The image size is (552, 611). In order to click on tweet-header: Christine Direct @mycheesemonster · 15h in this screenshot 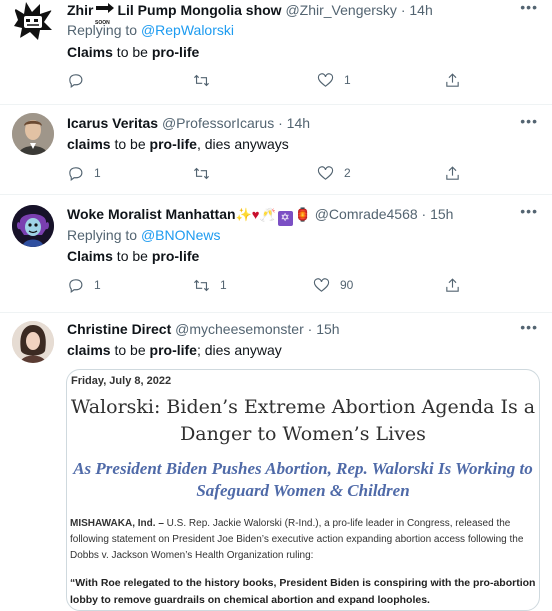, I will do `click(203, 329)`.